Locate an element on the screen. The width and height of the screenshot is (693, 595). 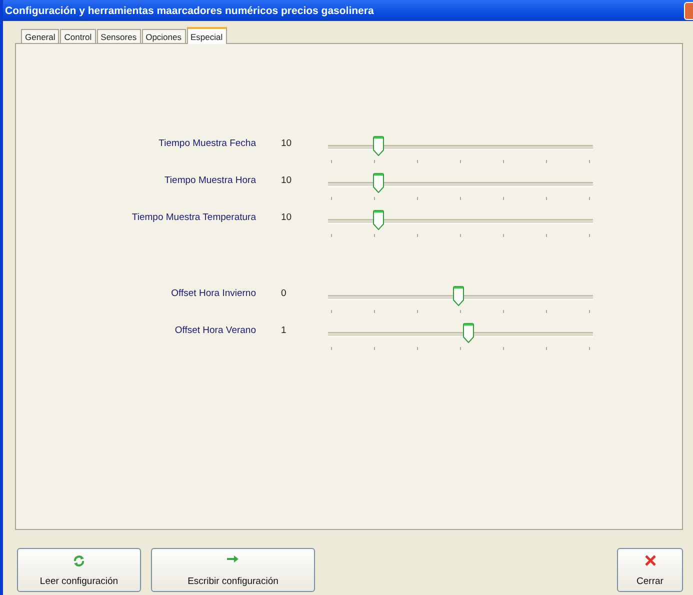
window-title: Configuración y herramientas maarcadores numéricos precios gasolinera is located at coordinates (189, 10).